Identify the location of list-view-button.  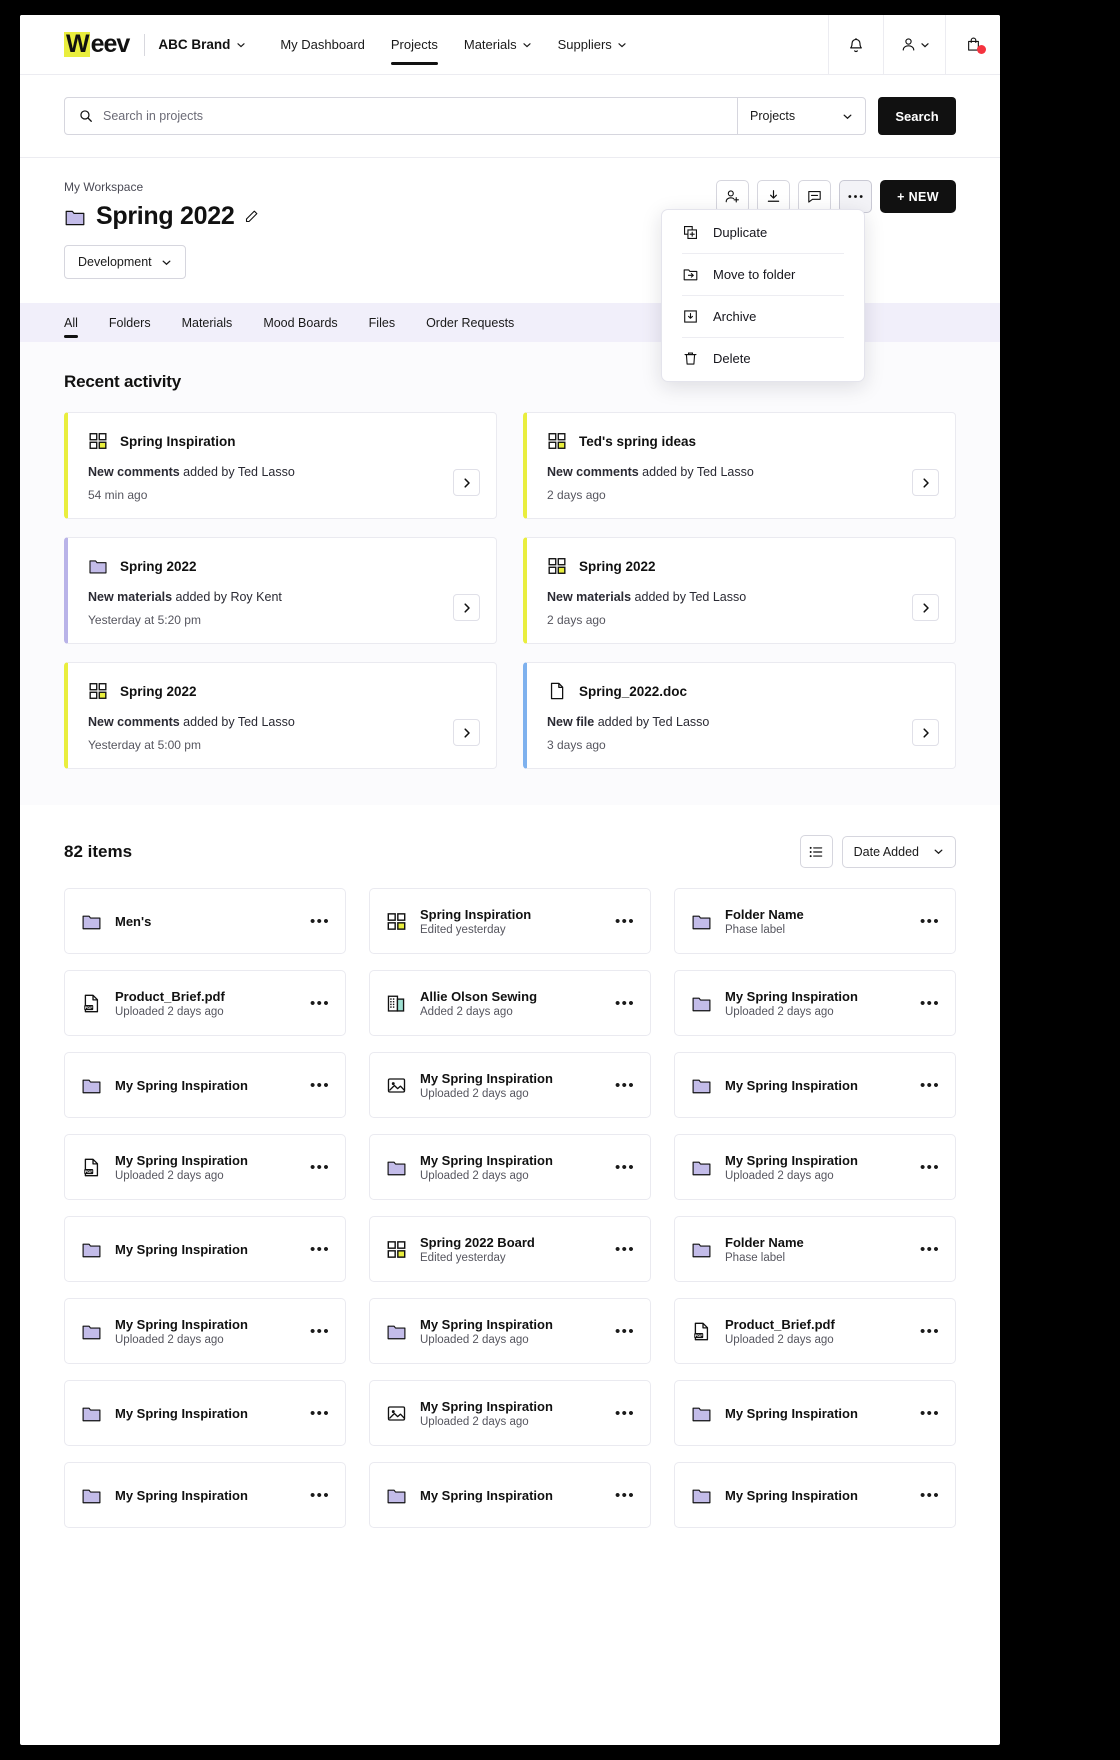
(816, 851).